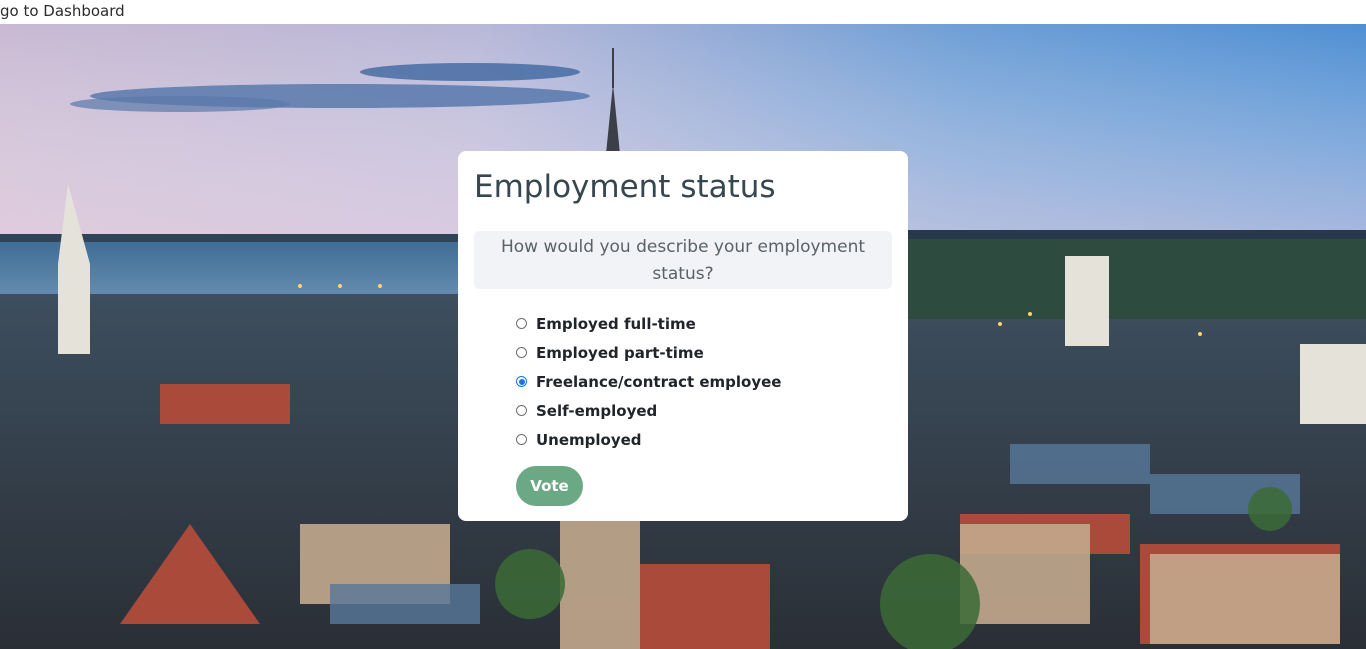 The width and height of the screenshot is (1366, 649). I want to click on option-label: Self-employed, so click(597, 410).